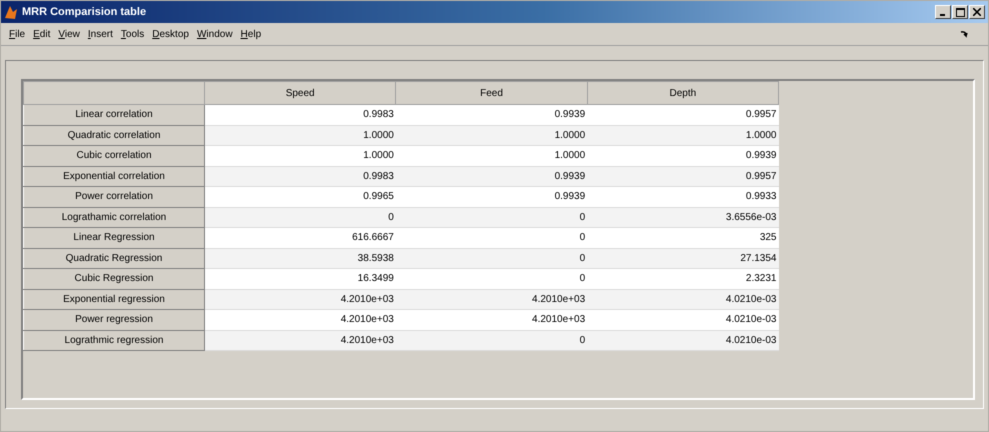 This screenshot has height=432, width=989. What do you see at coordinates (114, 176) in the screenshot?
I see `row-header: Exponential correlation` at bounding box center [114, 176].